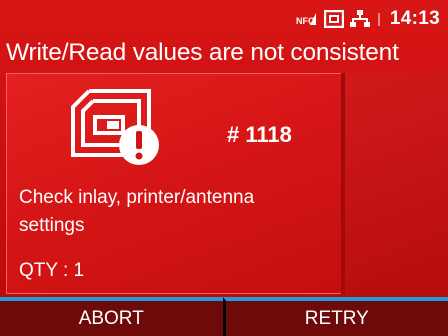 This screenshot has height=336, width=448. I want to click on rfid-tag-warning-icon, so click(117, 130).